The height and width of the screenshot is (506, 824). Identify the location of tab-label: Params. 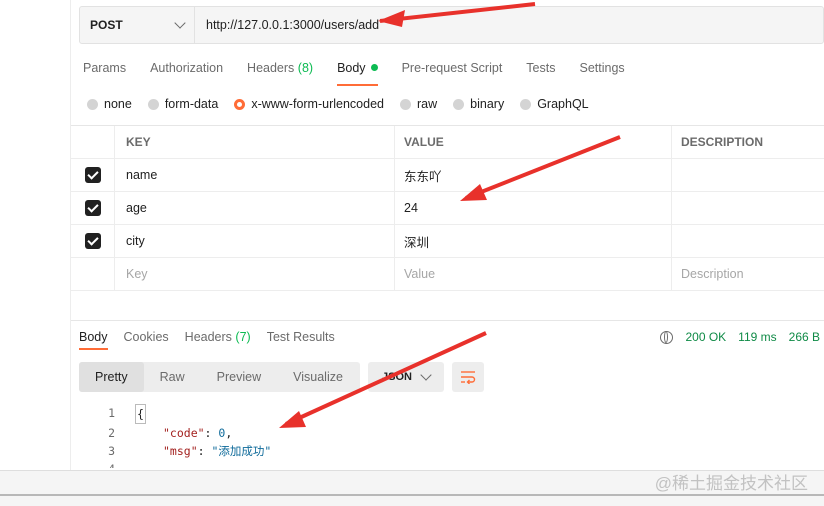
(105, 68).